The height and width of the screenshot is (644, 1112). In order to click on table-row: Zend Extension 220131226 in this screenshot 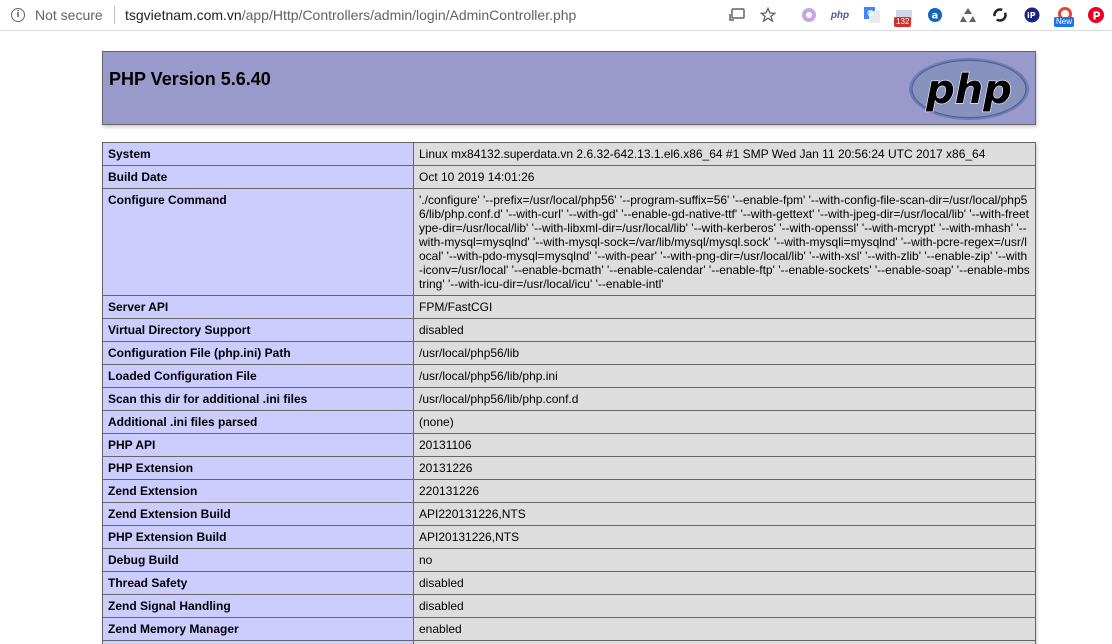, I will do `click(569, 491)`.